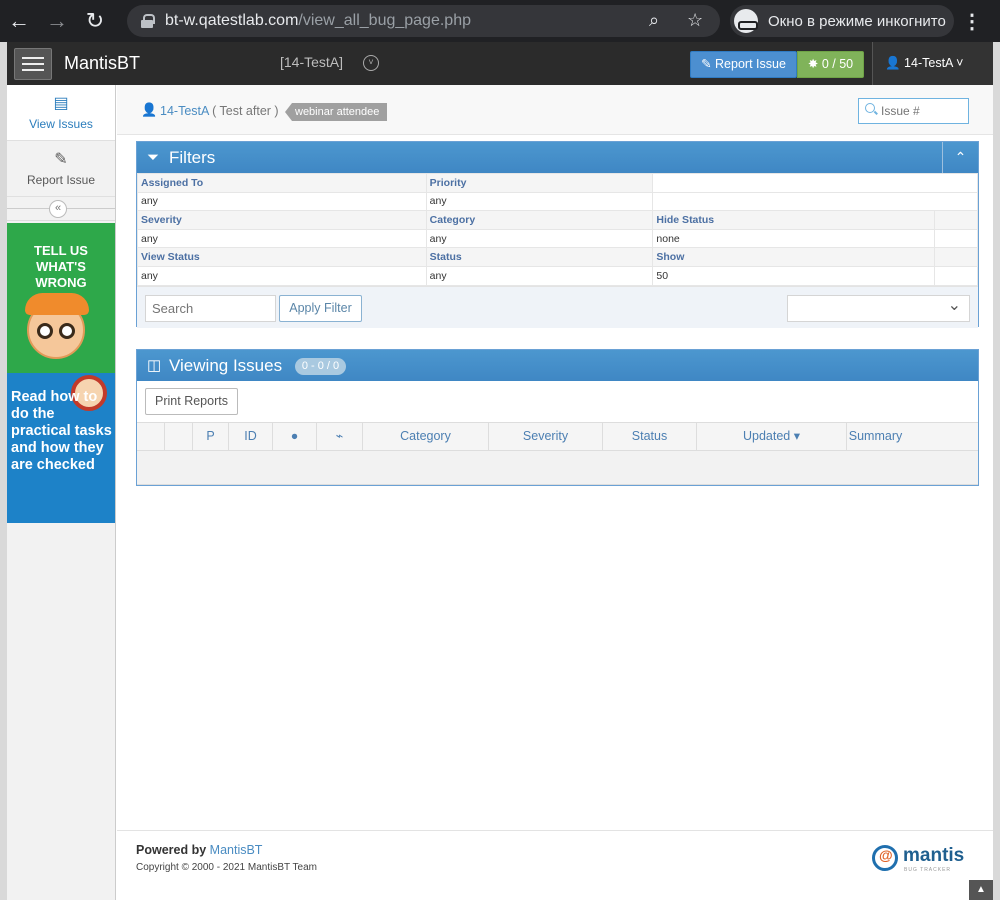 Image resolution: width=1000 pixels, height=900 pixels. Describe the element at coordinates (981, 890) in the screenshot. I see `scroll-to-top-icon: ▲` at that location.